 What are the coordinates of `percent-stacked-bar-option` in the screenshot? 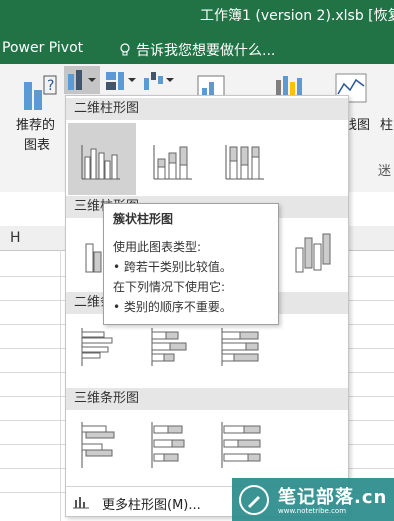 It's located at (243, 347).